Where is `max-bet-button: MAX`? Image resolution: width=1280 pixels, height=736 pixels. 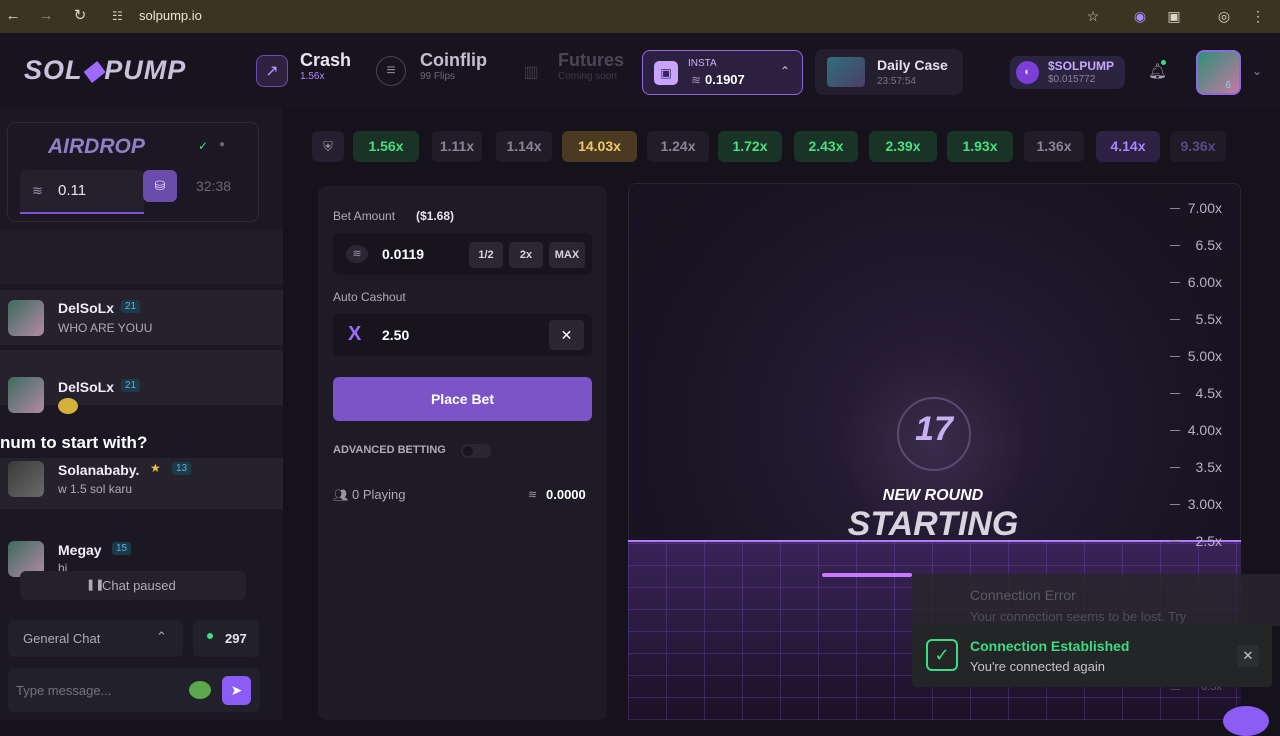 max-bet-button: MAX is located at coordinates (567, 255).